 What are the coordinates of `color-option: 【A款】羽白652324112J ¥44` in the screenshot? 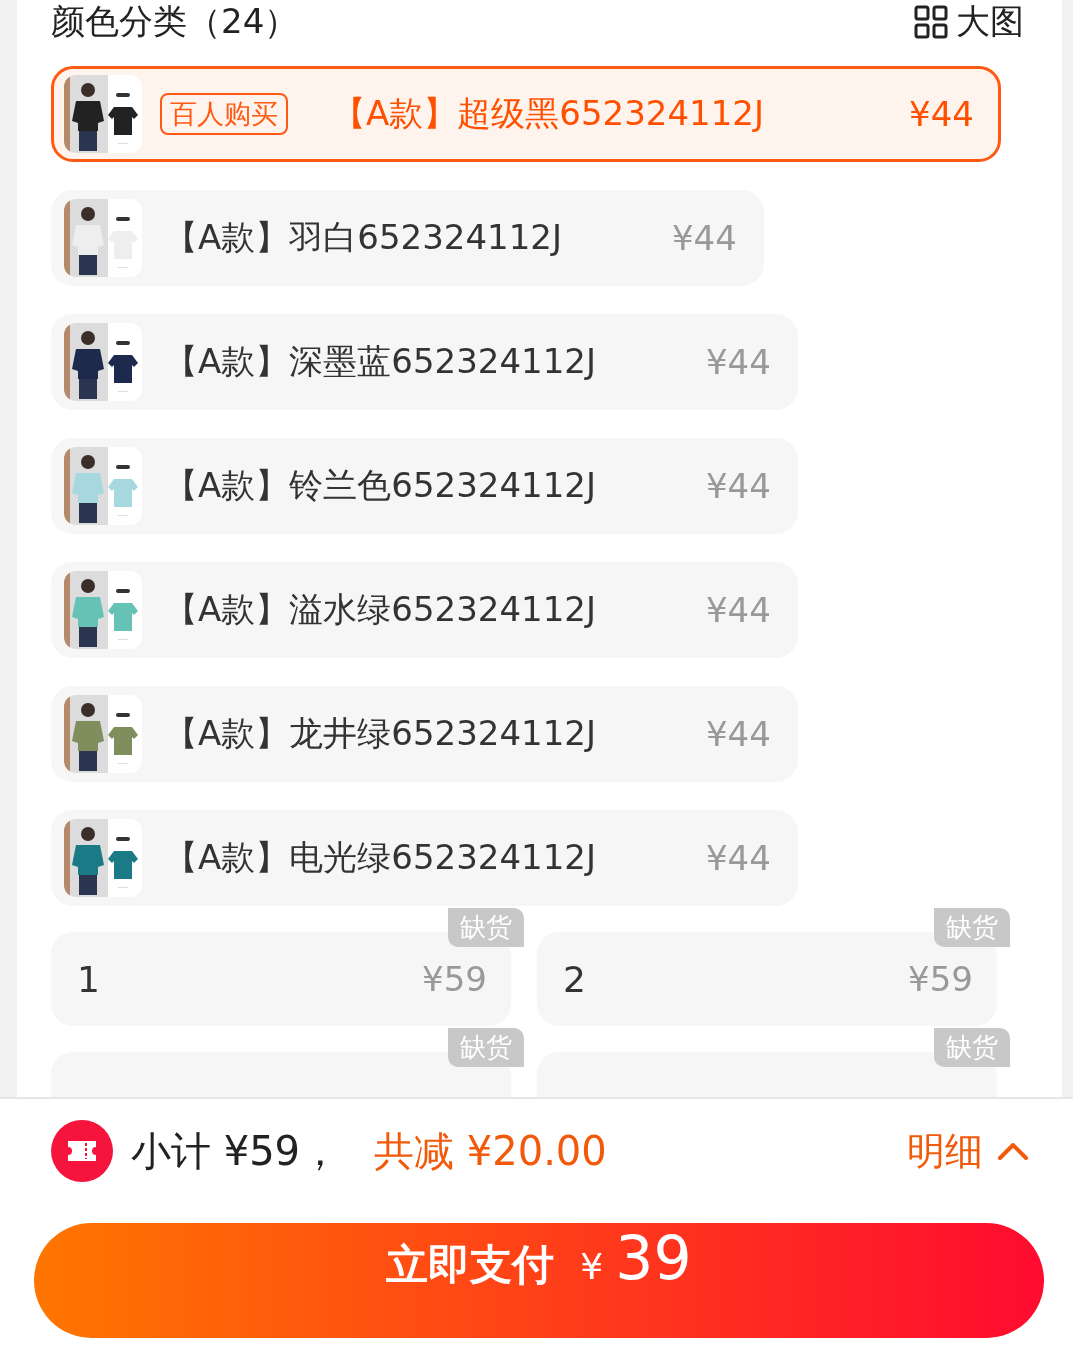 It's located at (407, 238).